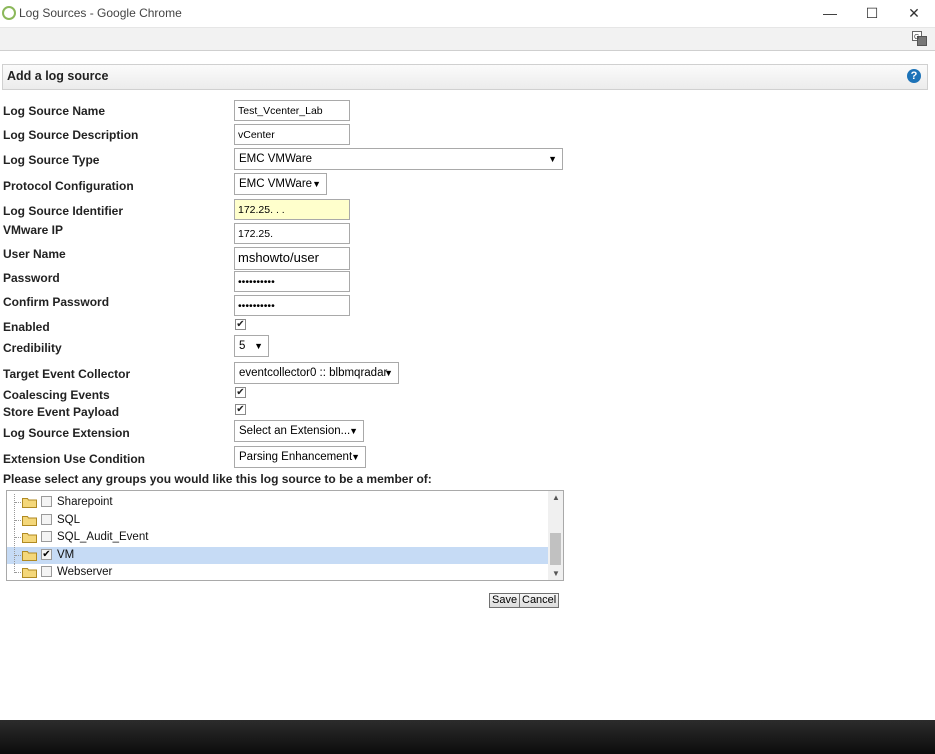  Describe the element at coordinates (556, 573) in the screenshot. I see `scroll-down-icon: ▼` at that location.